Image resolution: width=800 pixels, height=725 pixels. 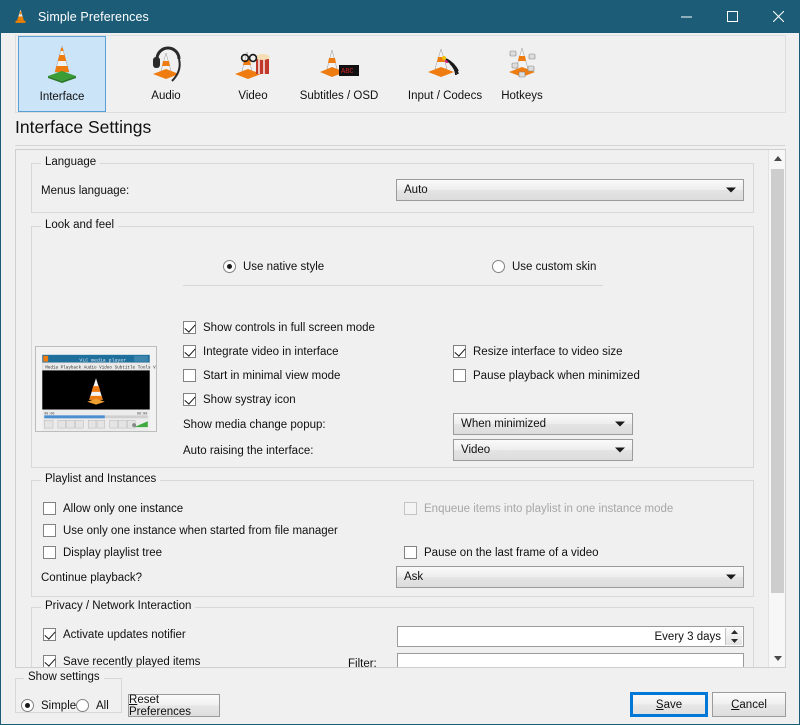 What do you see at coordinates (445, 96) in the screenshot?
I see `tab-label: Input / Codecs` at bounding box center [445, 96].